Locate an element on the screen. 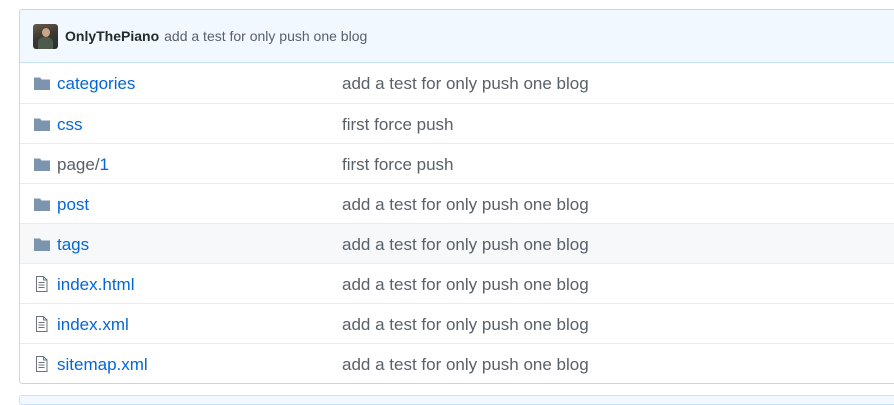 The image size is (894, 405). file-name-link: css is located at coordinates (70, 125).